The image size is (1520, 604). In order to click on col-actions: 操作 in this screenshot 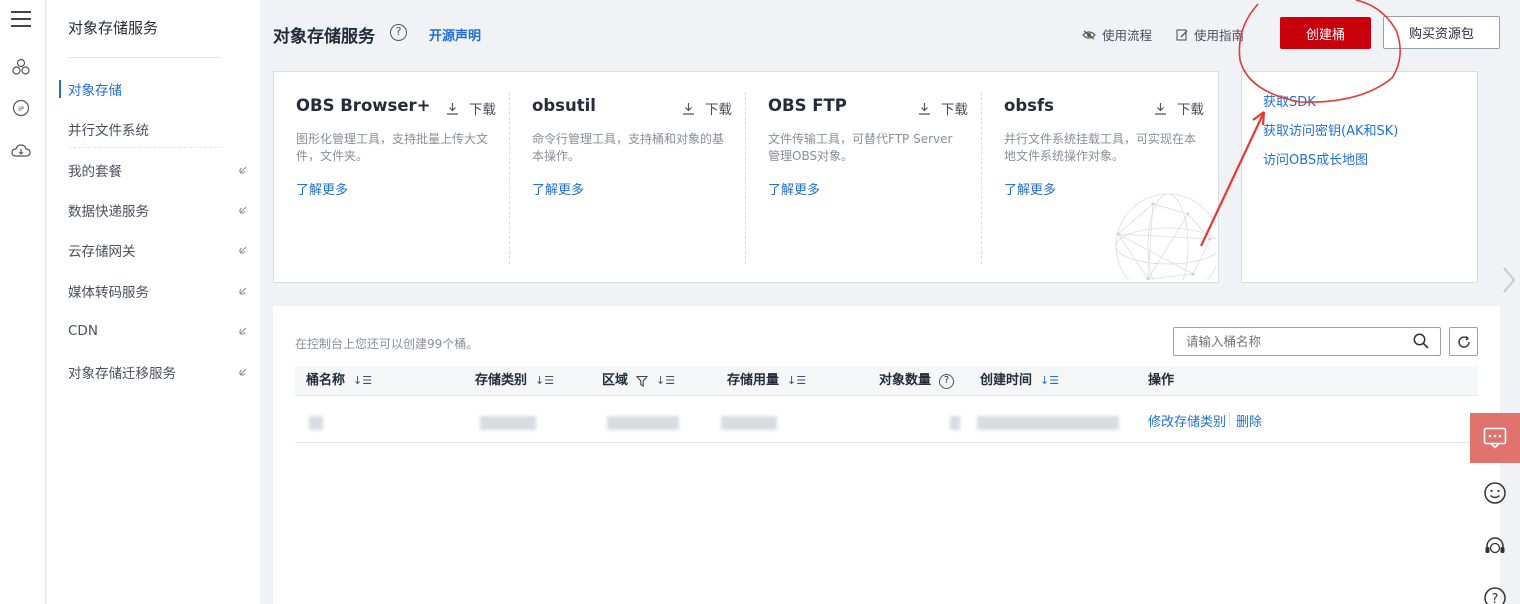, I will do `click(1161, 381)`.